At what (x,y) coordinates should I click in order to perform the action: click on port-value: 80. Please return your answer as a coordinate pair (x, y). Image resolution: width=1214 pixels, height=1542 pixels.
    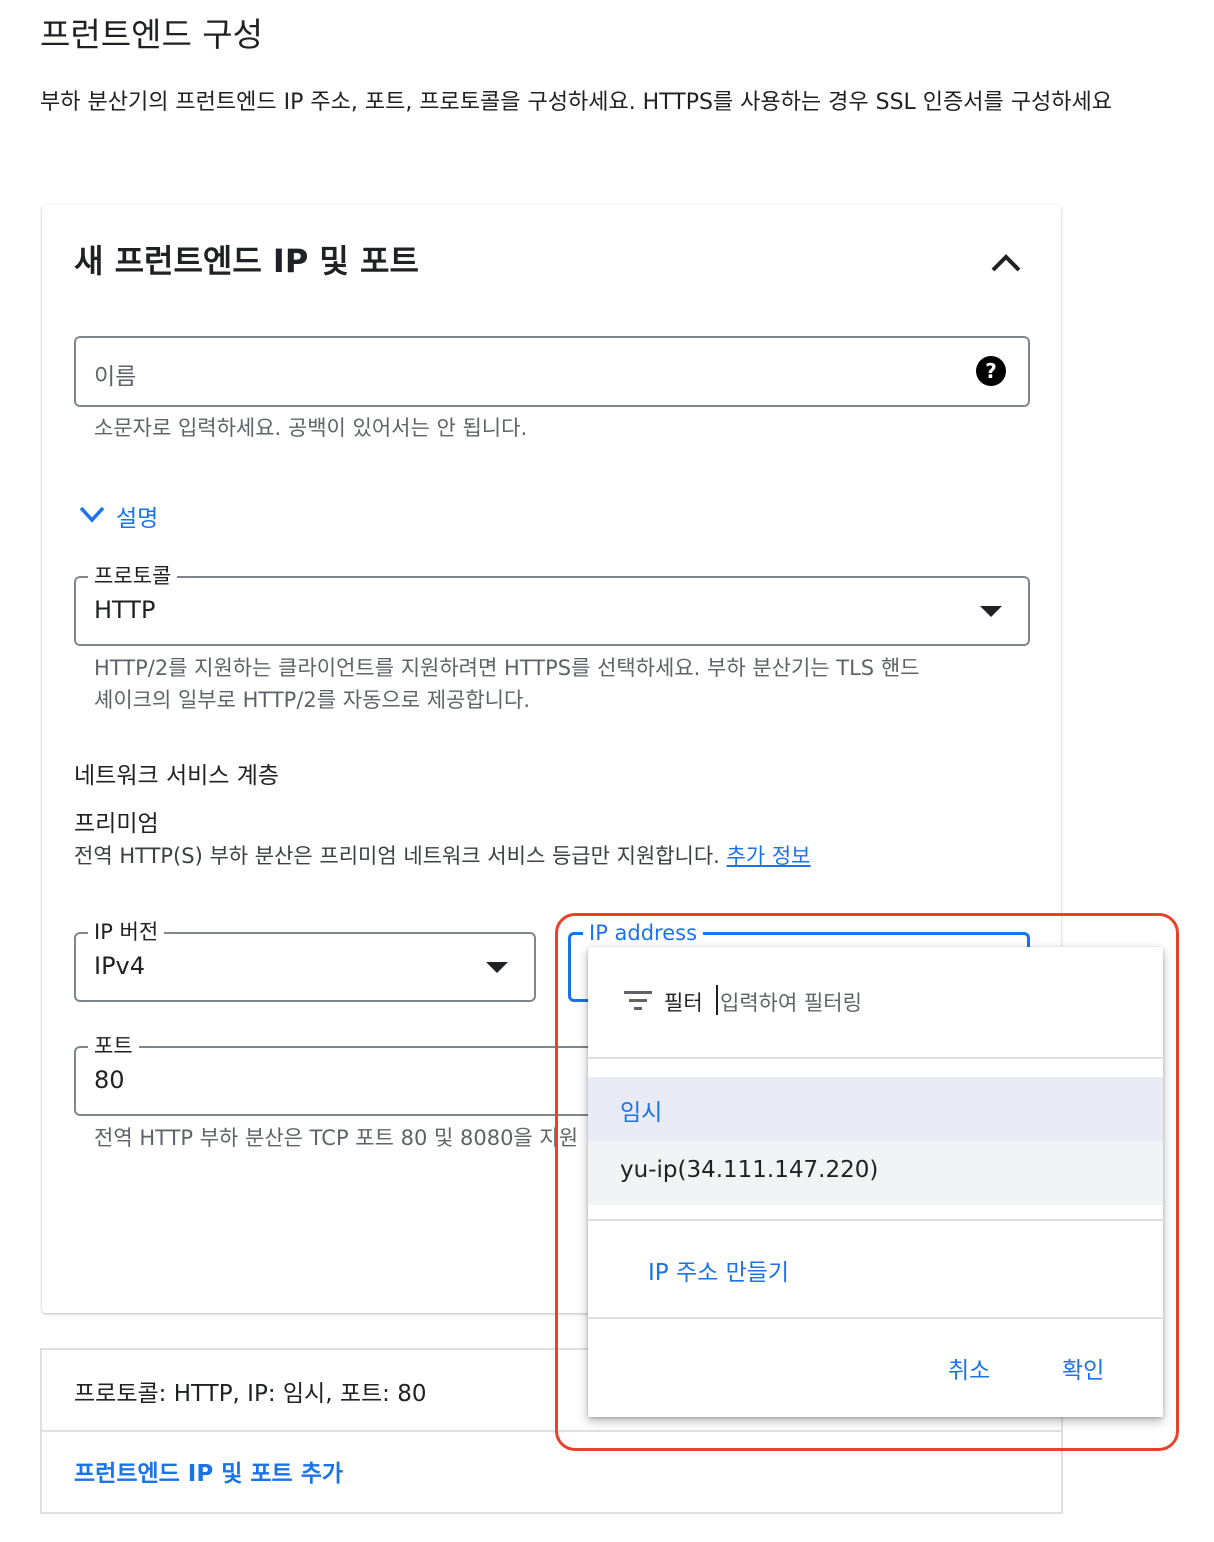
    Looking at the image, I should click on (109, 1080).